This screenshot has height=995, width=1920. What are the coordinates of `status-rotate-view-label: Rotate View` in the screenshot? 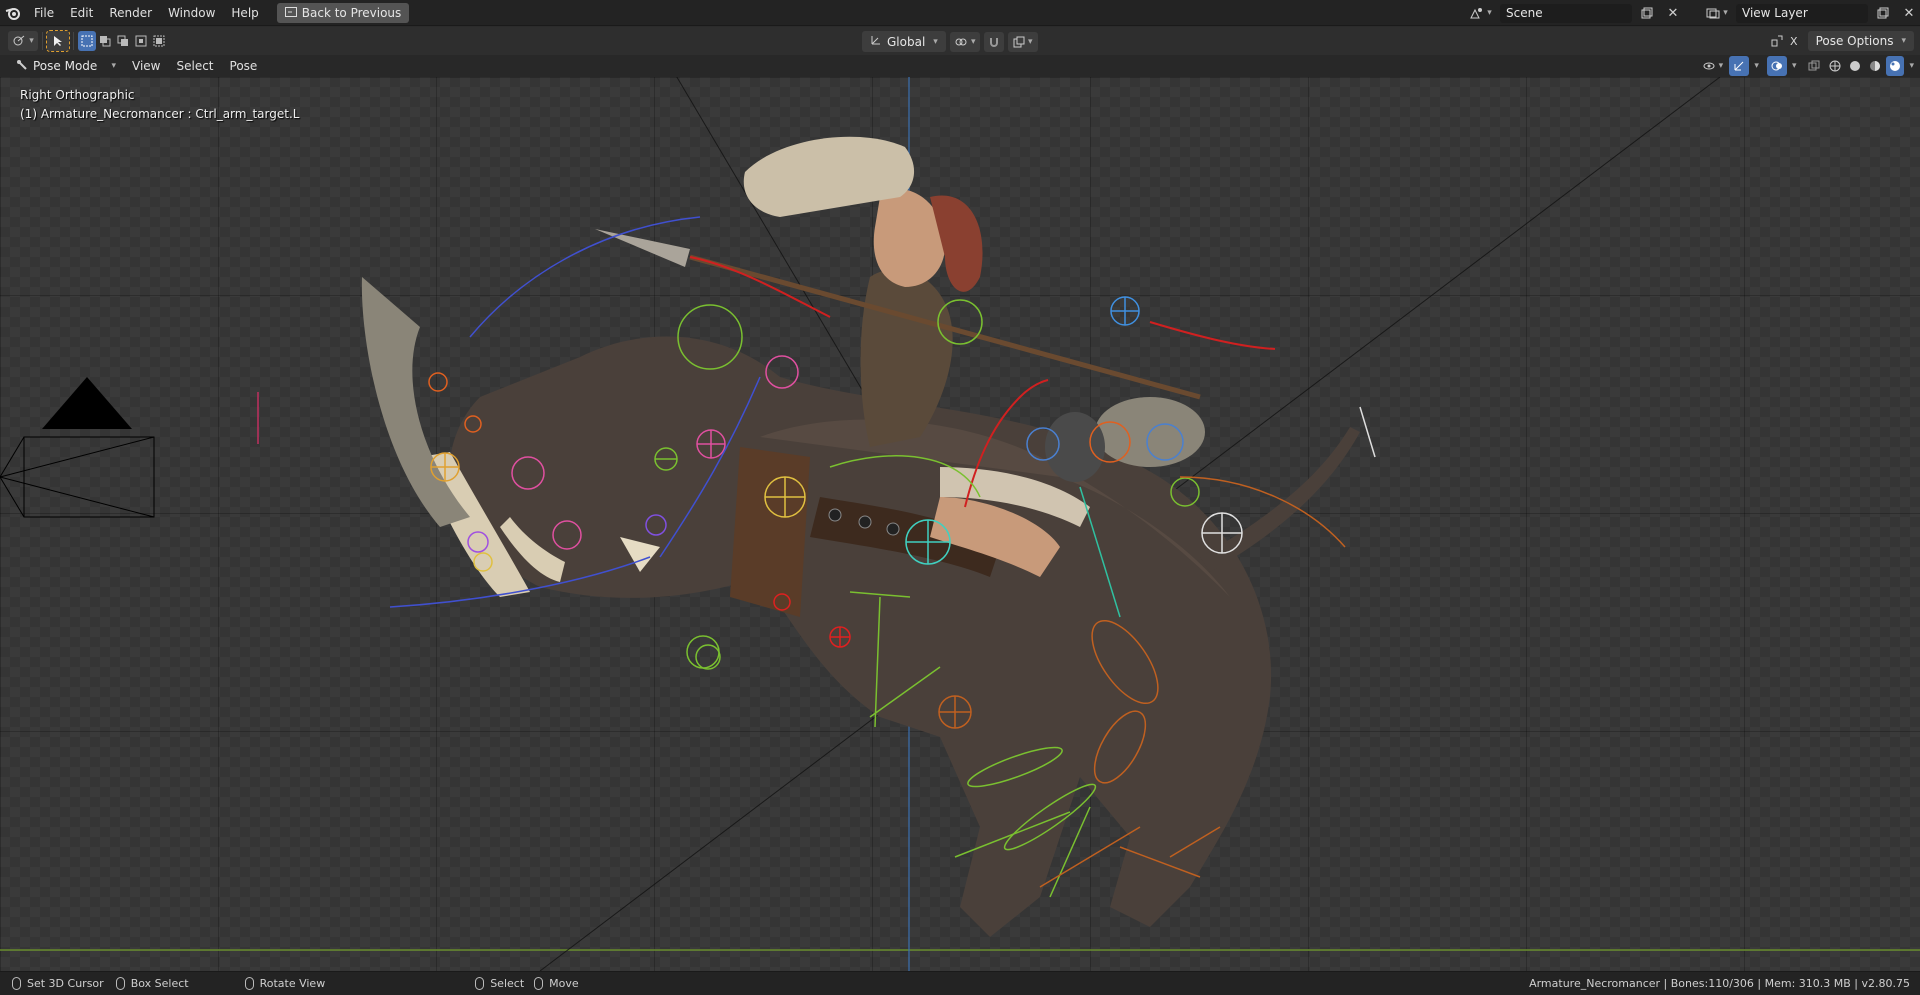 It's located at (292, 983).